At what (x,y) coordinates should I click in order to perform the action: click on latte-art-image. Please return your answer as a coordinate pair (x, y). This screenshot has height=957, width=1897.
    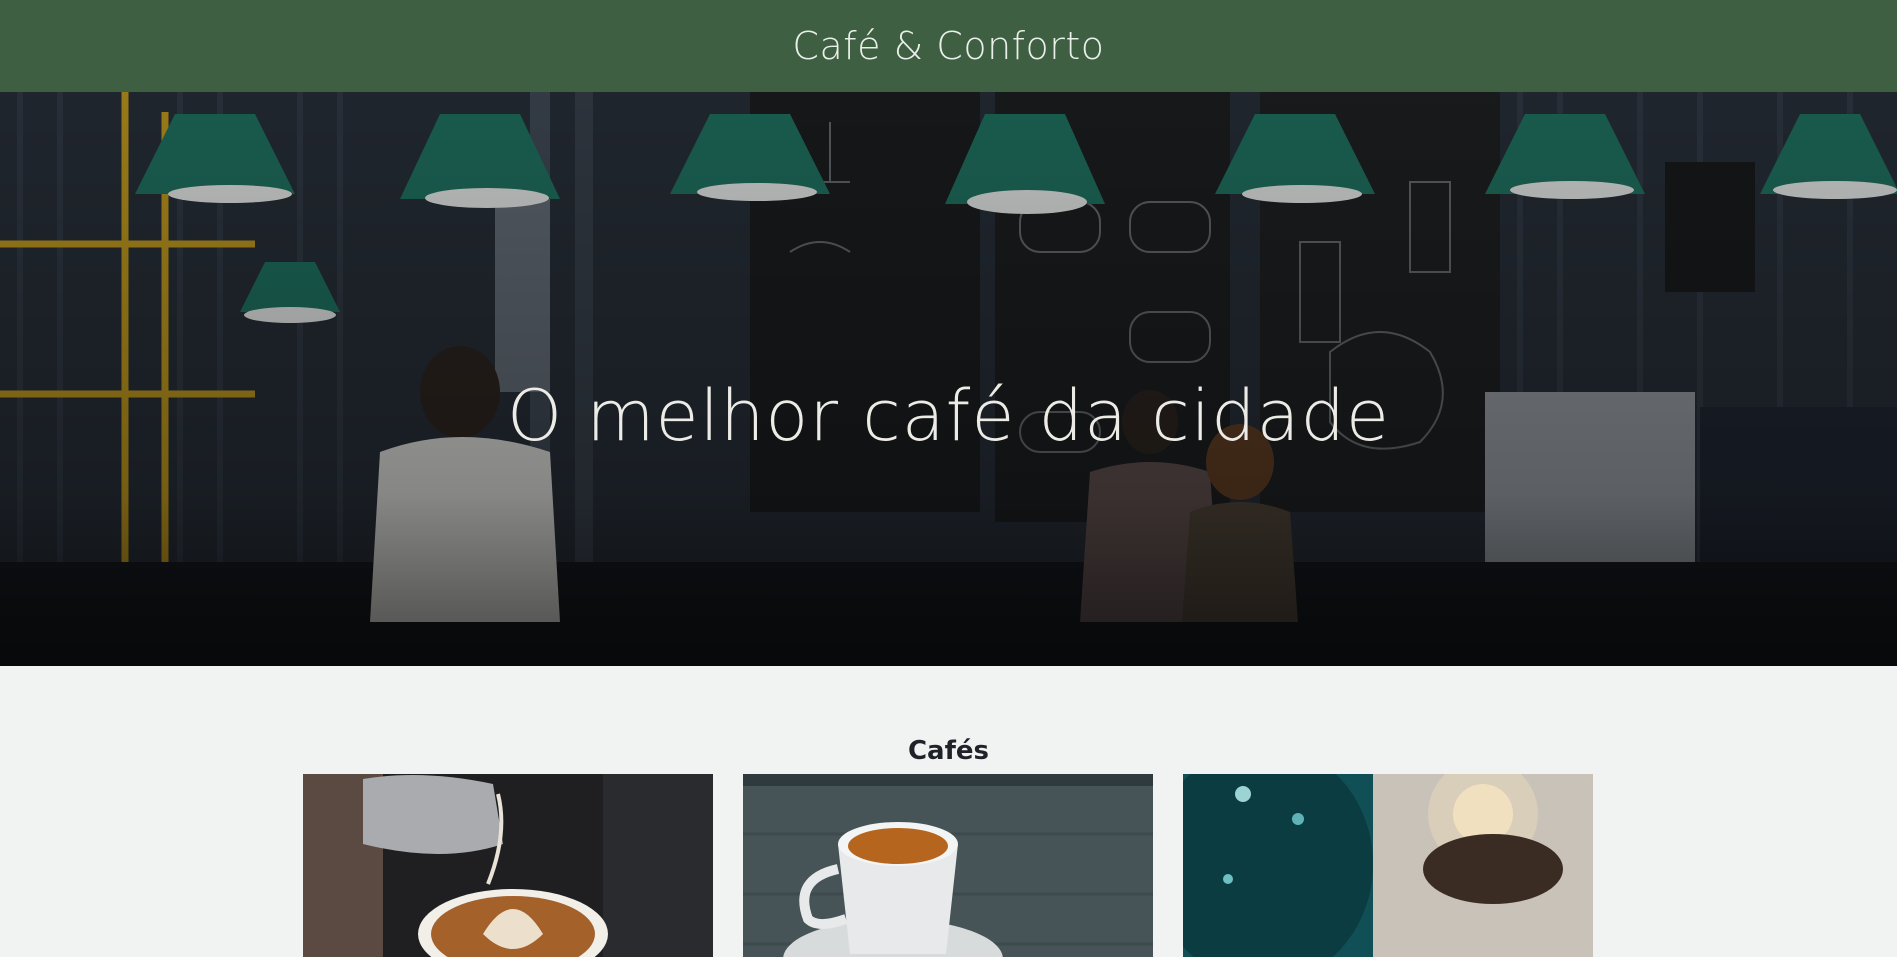
    Looking at the image, I should click on (508, 865).